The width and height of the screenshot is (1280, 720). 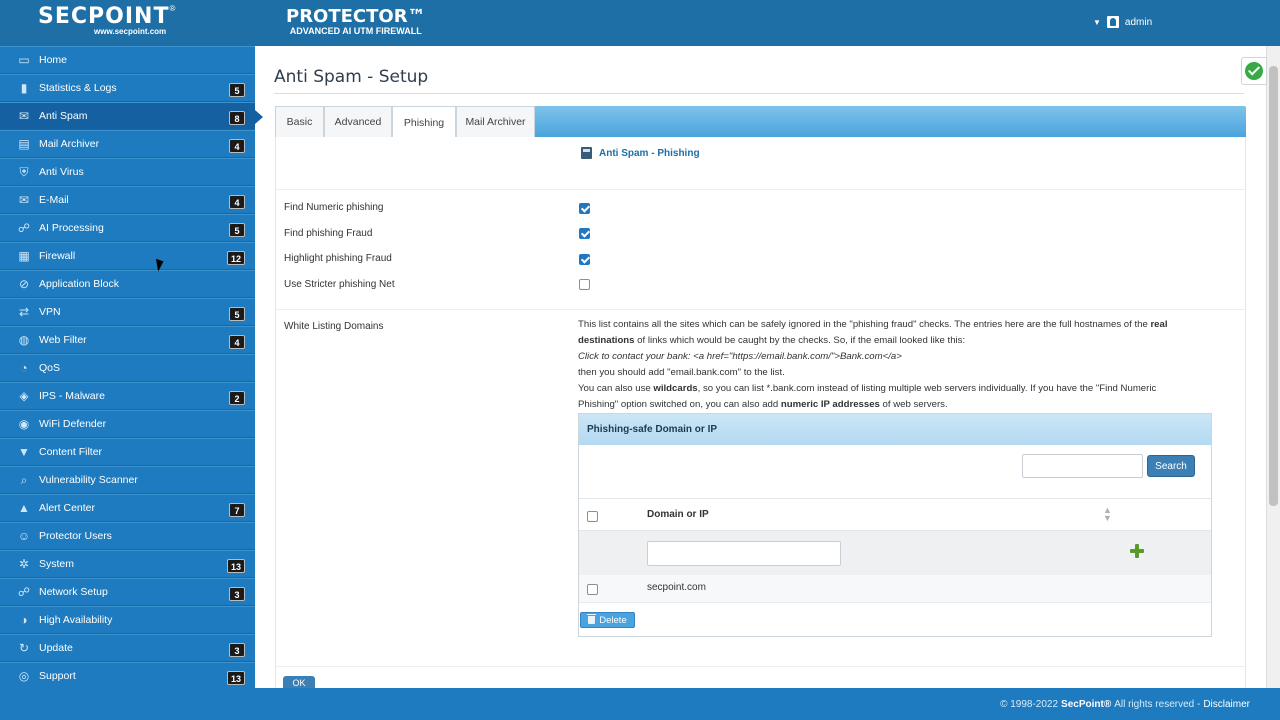 I want to click on sidebar-item-content-filter: ▼ Content Filter, so click(x=127, y=452).